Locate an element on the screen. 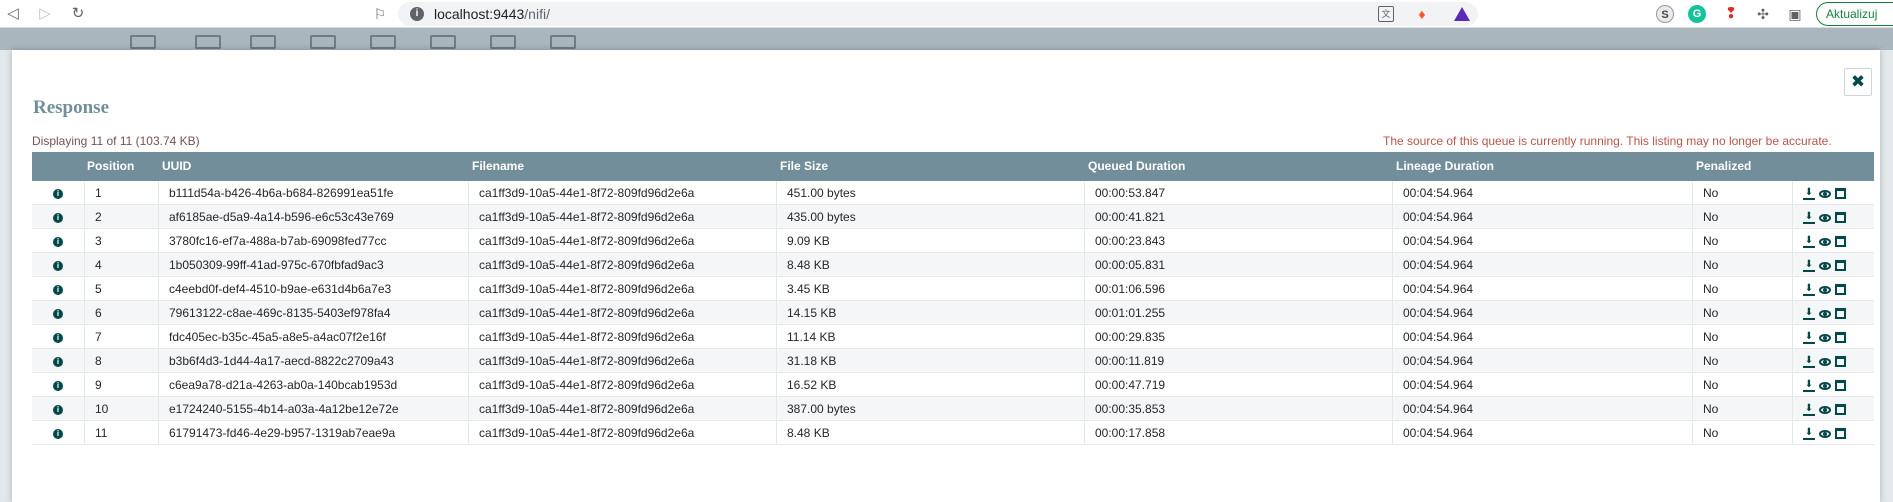 This screenshot has height=502, width=1893. back-icon: ◁ is located at coordinates (13, 14).